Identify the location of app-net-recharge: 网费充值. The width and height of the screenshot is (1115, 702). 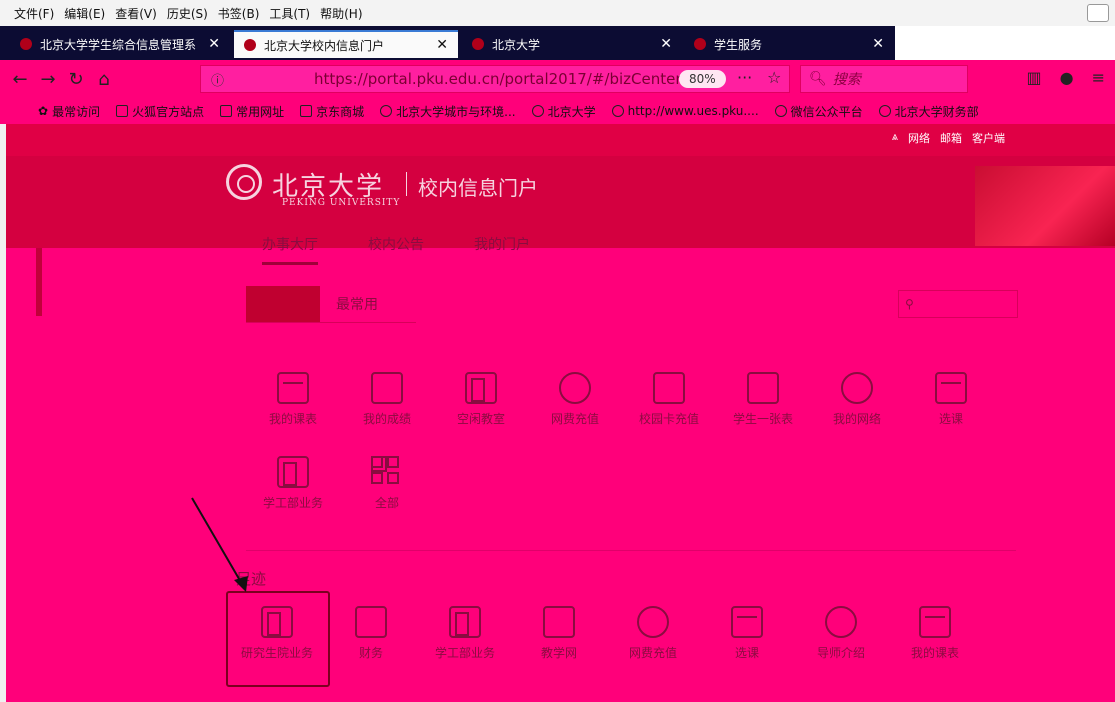
(575, 407).